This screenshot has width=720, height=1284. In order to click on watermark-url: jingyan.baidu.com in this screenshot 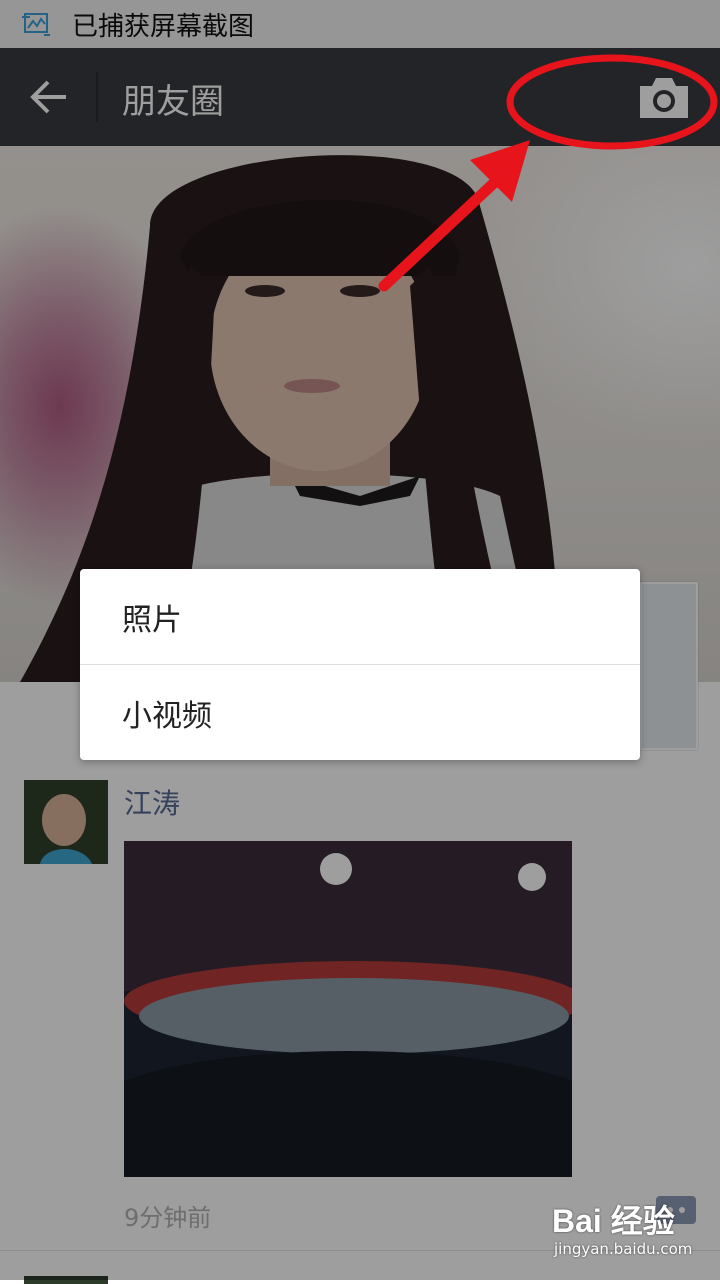, I will do `click(623, 1249)`.